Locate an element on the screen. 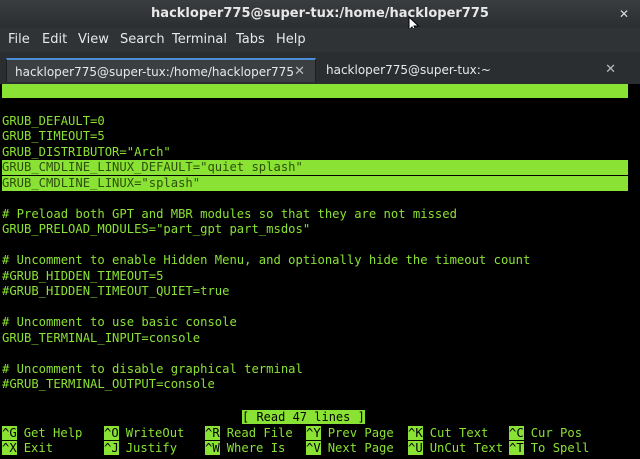 The image size is (640, 459). editor-line: GRUB_DISTRIBUTOR="Arch" is located at coordinates (86, 152).